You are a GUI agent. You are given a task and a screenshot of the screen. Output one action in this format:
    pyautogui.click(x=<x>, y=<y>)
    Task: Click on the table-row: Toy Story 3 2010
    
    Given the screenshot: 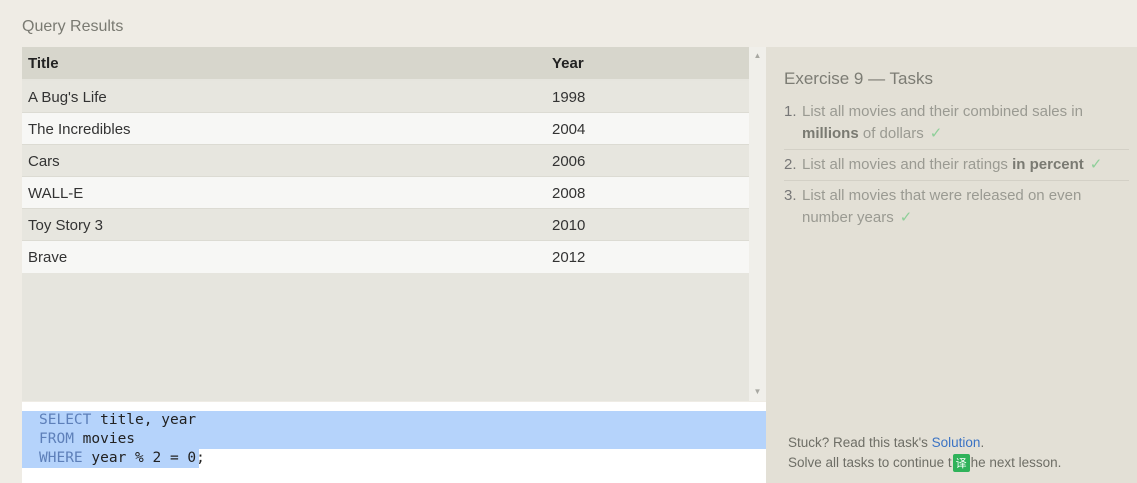 What is the action you would take?
    pyautogui.click(x=385, y=224)
    